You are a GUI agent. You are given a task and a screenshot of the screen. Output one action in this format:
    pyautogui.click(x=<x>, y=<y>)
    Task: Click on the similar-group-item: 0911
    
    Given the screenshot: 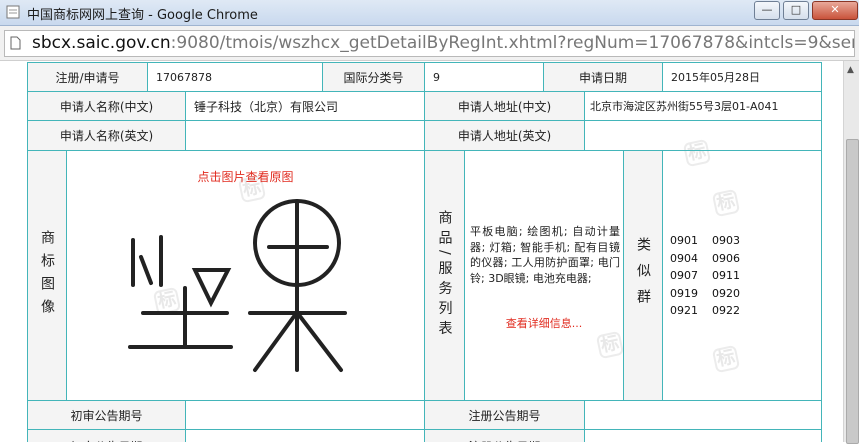 What is the action you would take?
    pyautogui.click(x=726, y=275)
    